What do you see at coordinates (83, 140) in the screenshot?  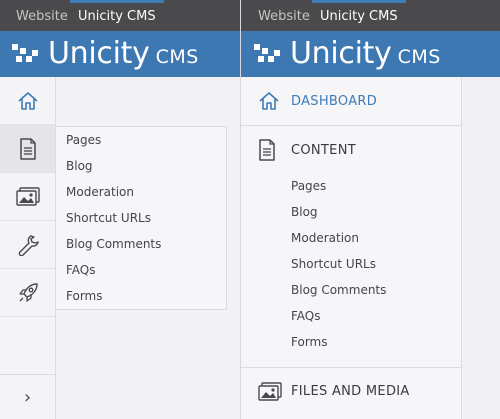 I see `flyout-item-pages: Pages` at bounding box center [83, 140].